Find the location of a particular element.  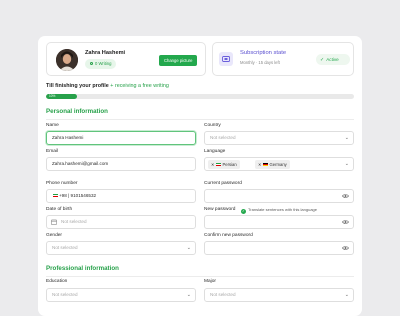

dob-placeholder: Not selected is located at coordinates (74, 221).